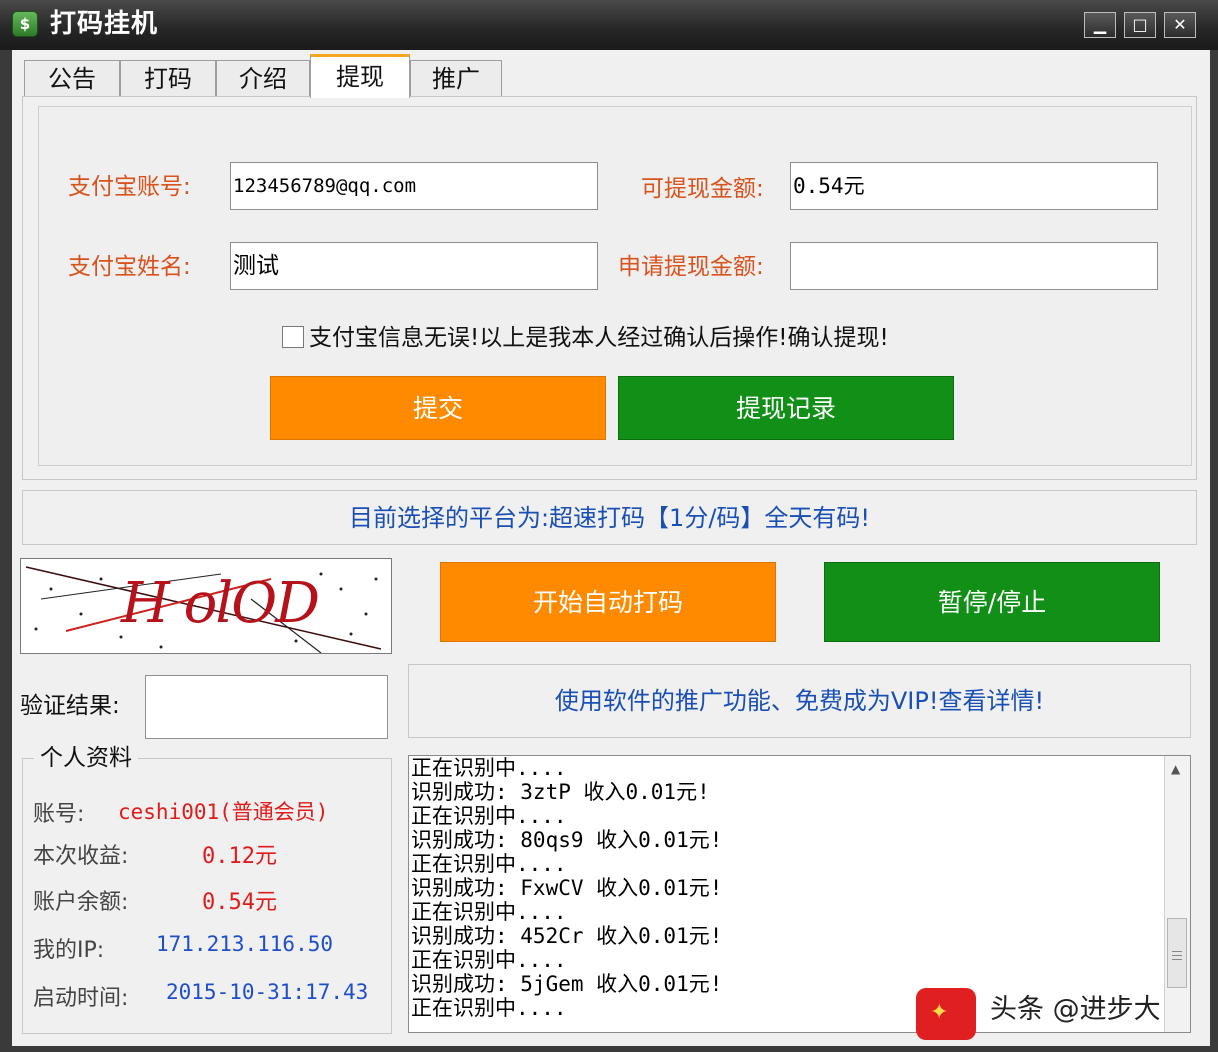  Describe the element at coordinates (1100, 25) in the screenshot. I see `minimize-button: ▁` at that location.